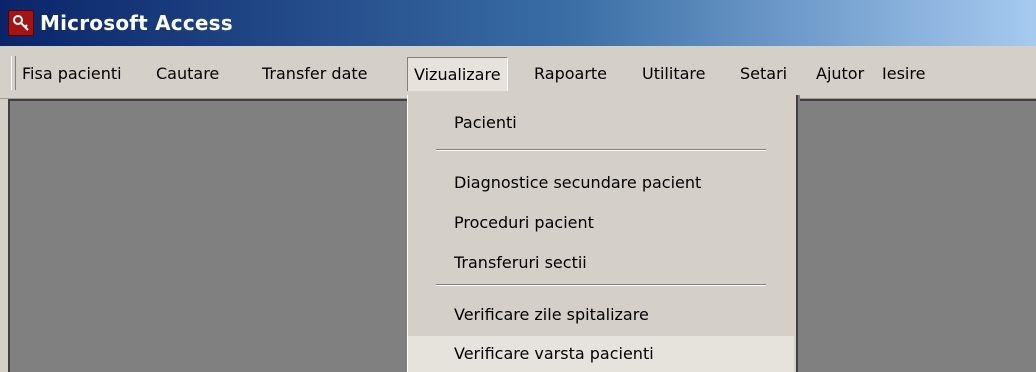 The image size is (1036, 372). What do you see at coordinates (315, 74) in the screenshot?
I see `menu-transfer-date: Transfer date` at bounding box center [315, 74].